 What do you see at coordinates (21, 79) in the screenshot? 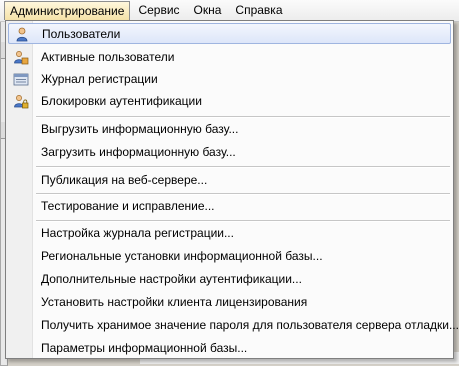
I see `event-log-icon` at bounding box center [21, 79].